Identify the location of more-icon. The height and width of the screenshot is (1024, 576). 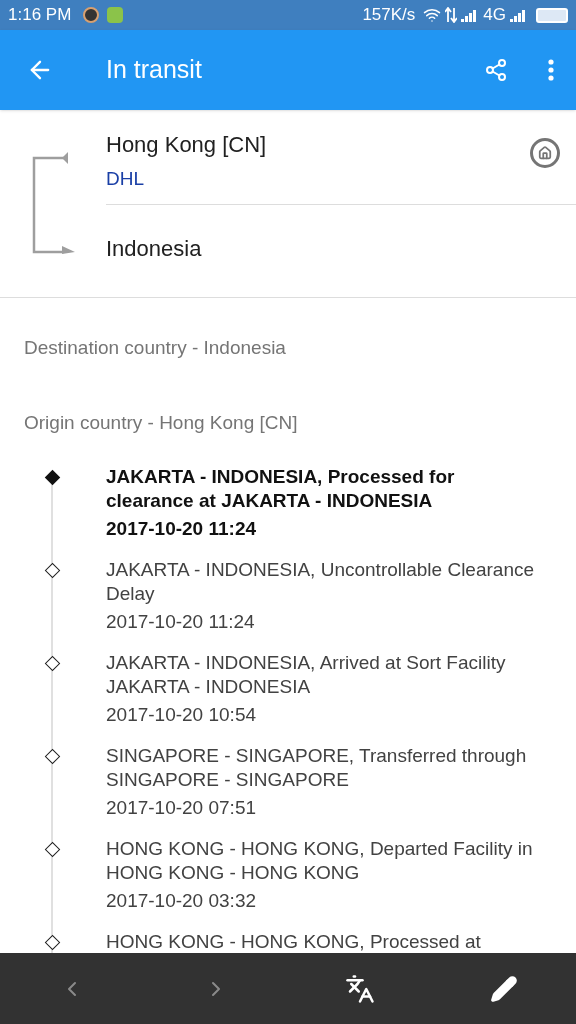
(551, 70).